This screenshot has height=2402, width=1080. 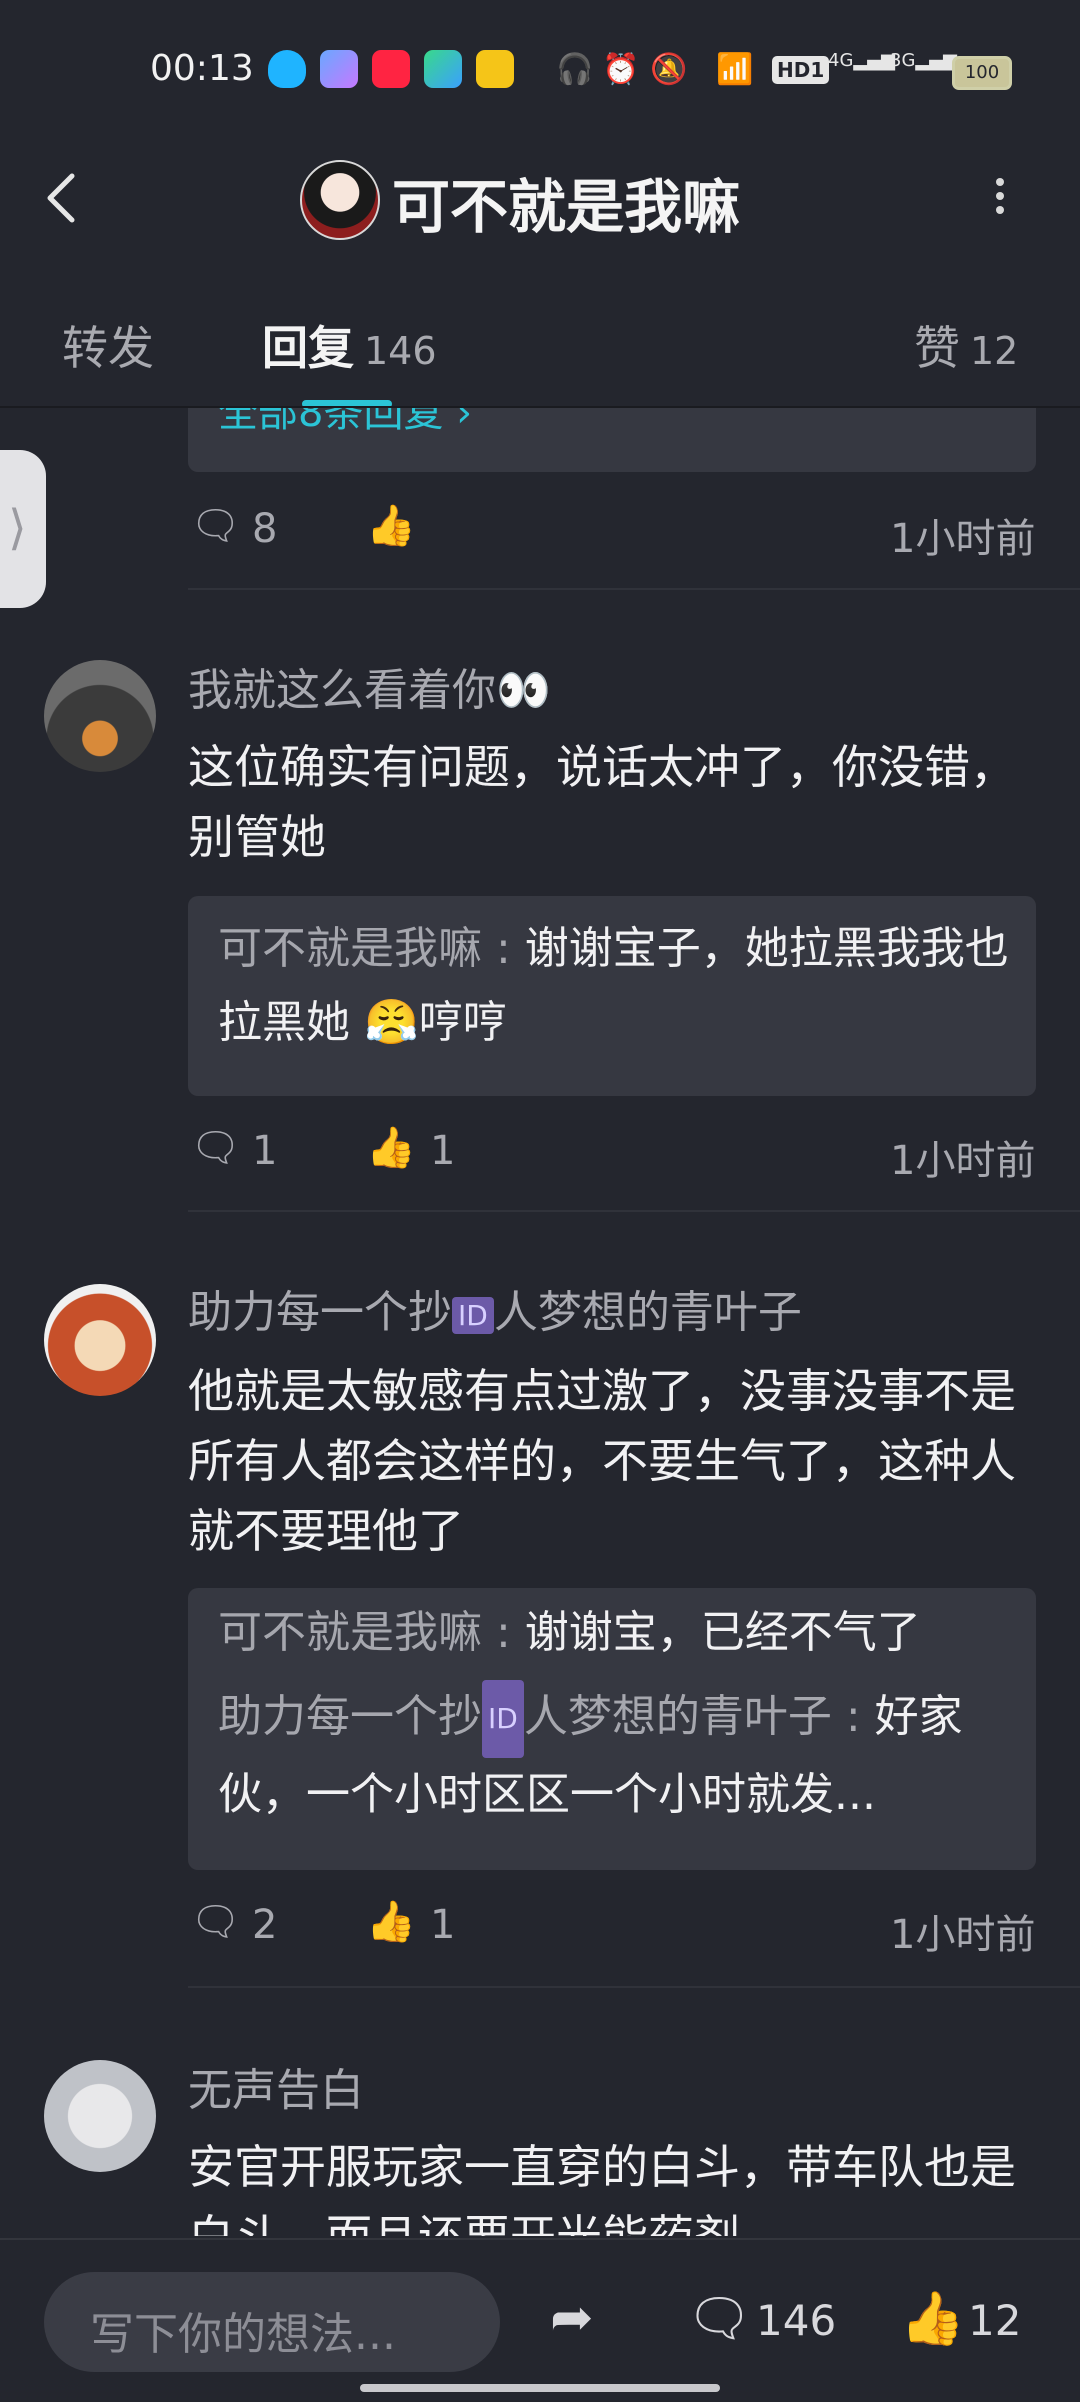 What do you see at coordinates (339, 69) in the screenshot?
I see `app-icon` at bounding box center [339, 69].